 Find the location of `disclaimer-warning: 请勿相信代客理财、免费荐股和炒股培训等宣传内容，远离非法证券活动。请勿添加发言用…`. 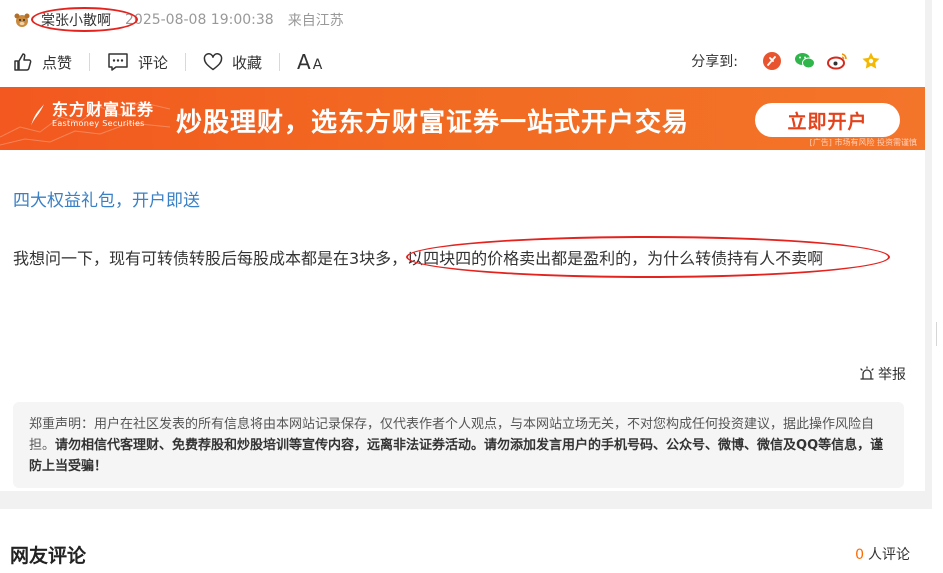

disclaimer-warning: 请勿相信代客理财、免费荐股和炒股培训等宣传内容，远离非法证券活动。请勿添加发言用… is located at coordinates (456, 456).